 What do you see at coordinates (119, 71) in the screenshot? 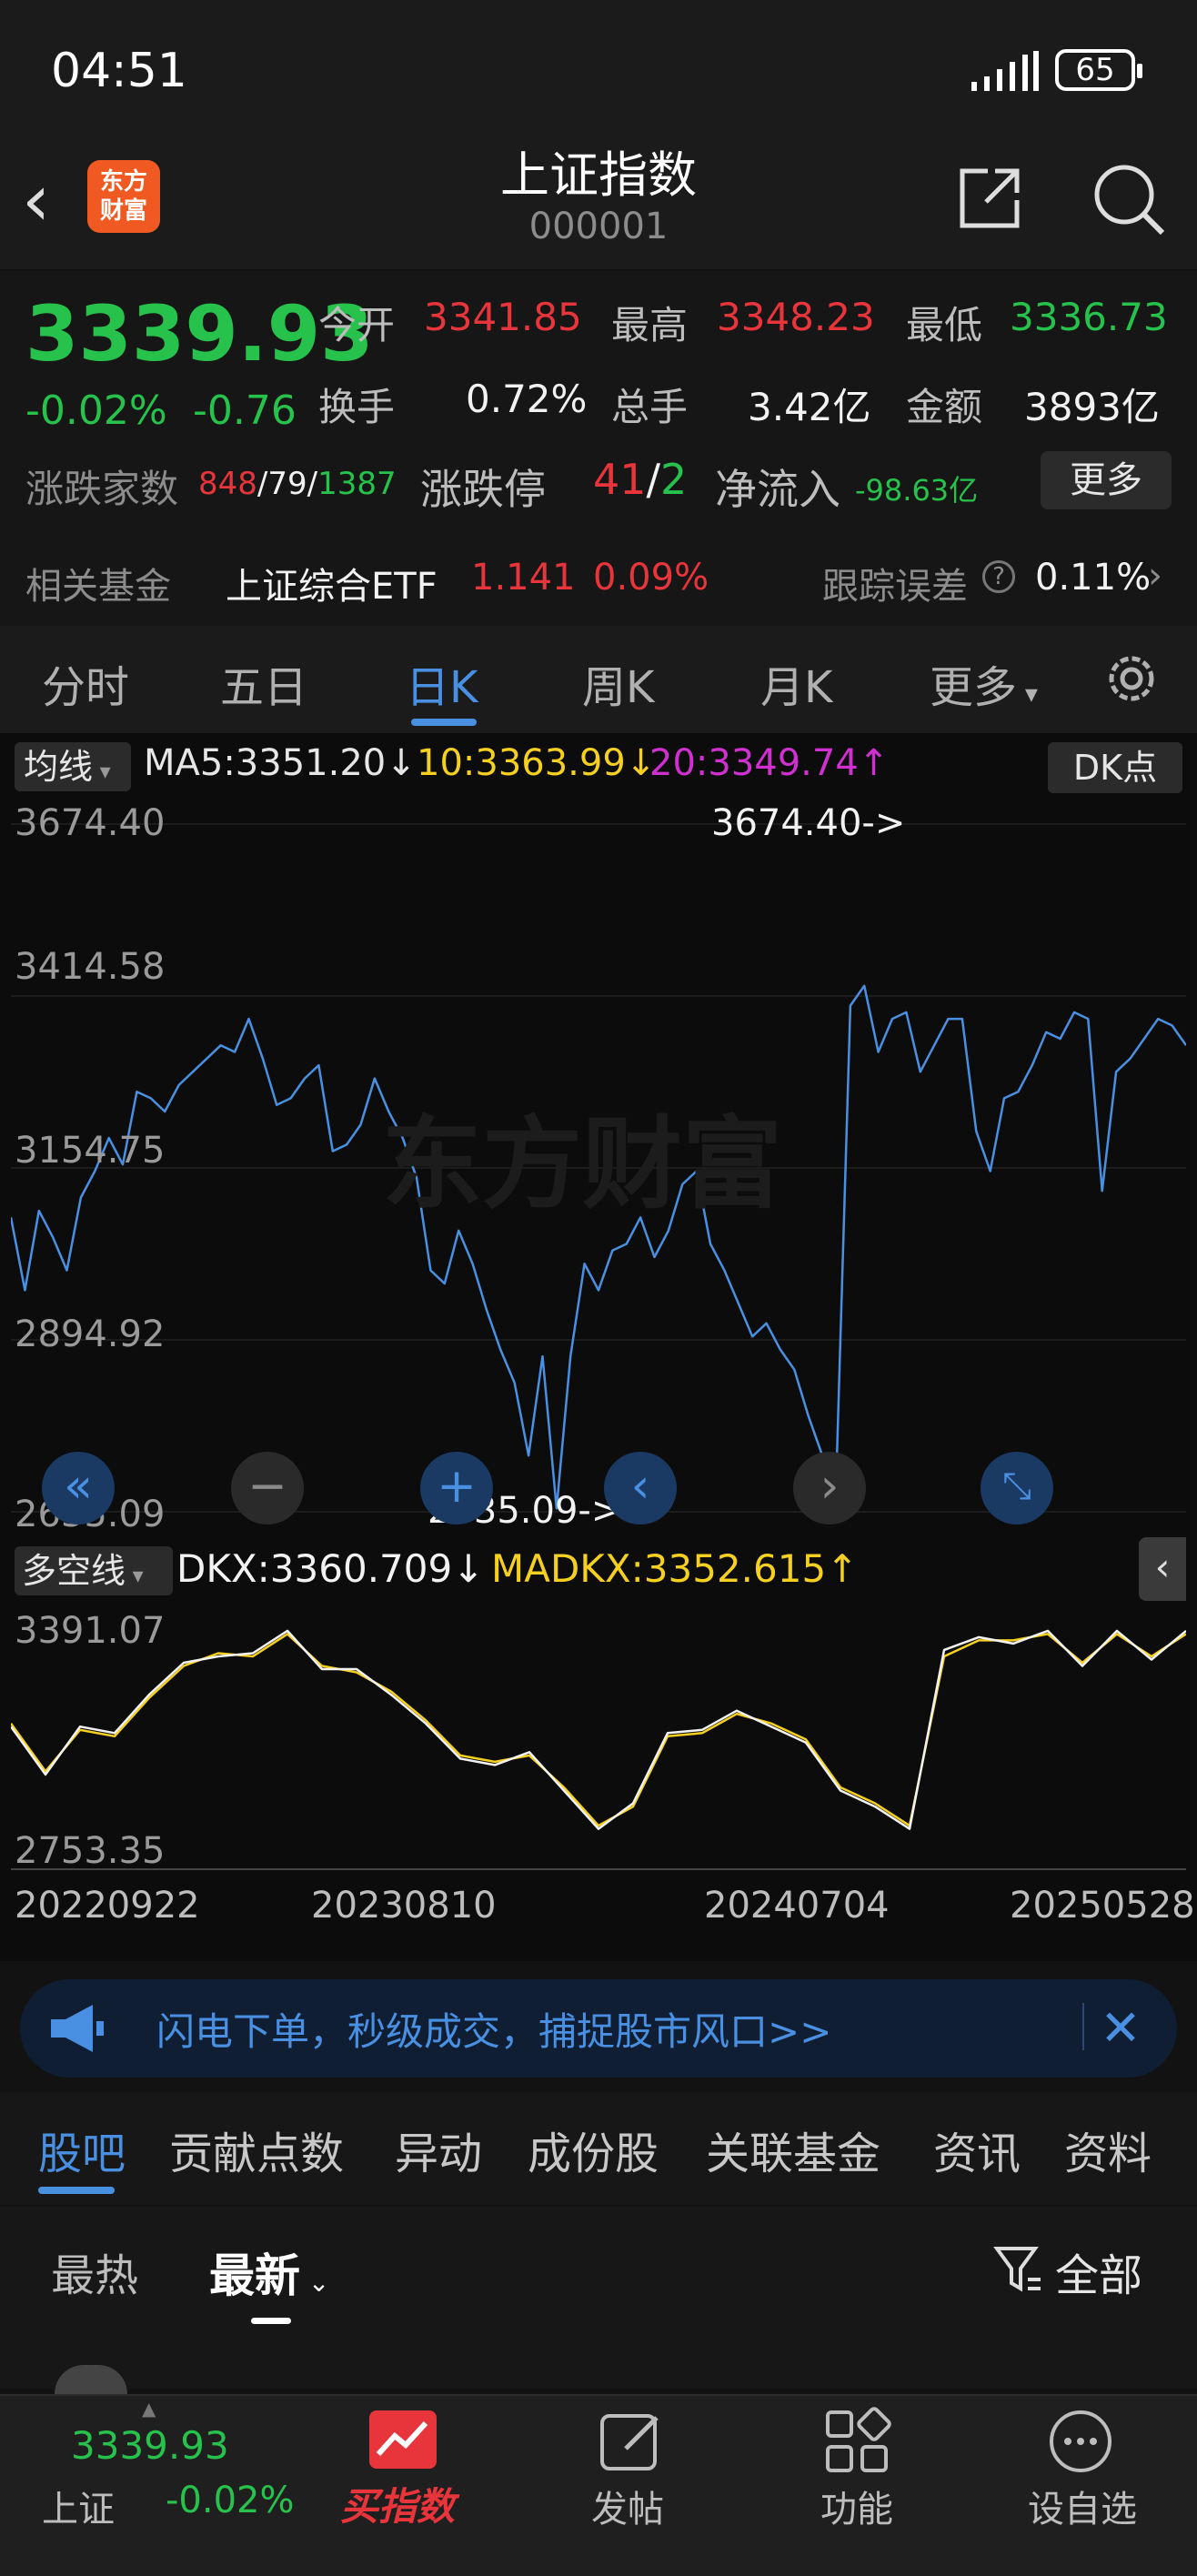
I see `status-time: 04:51` at bounding box center [119, 71].